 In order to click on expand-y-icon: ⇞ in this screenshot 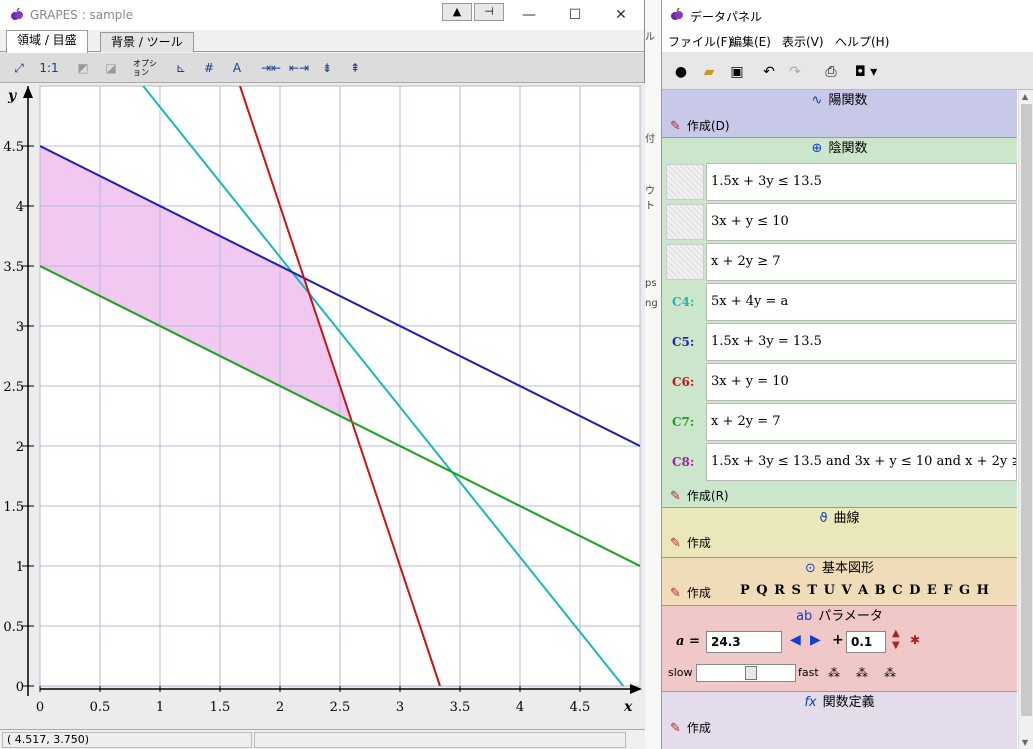, I will do `click(355, 68)`.